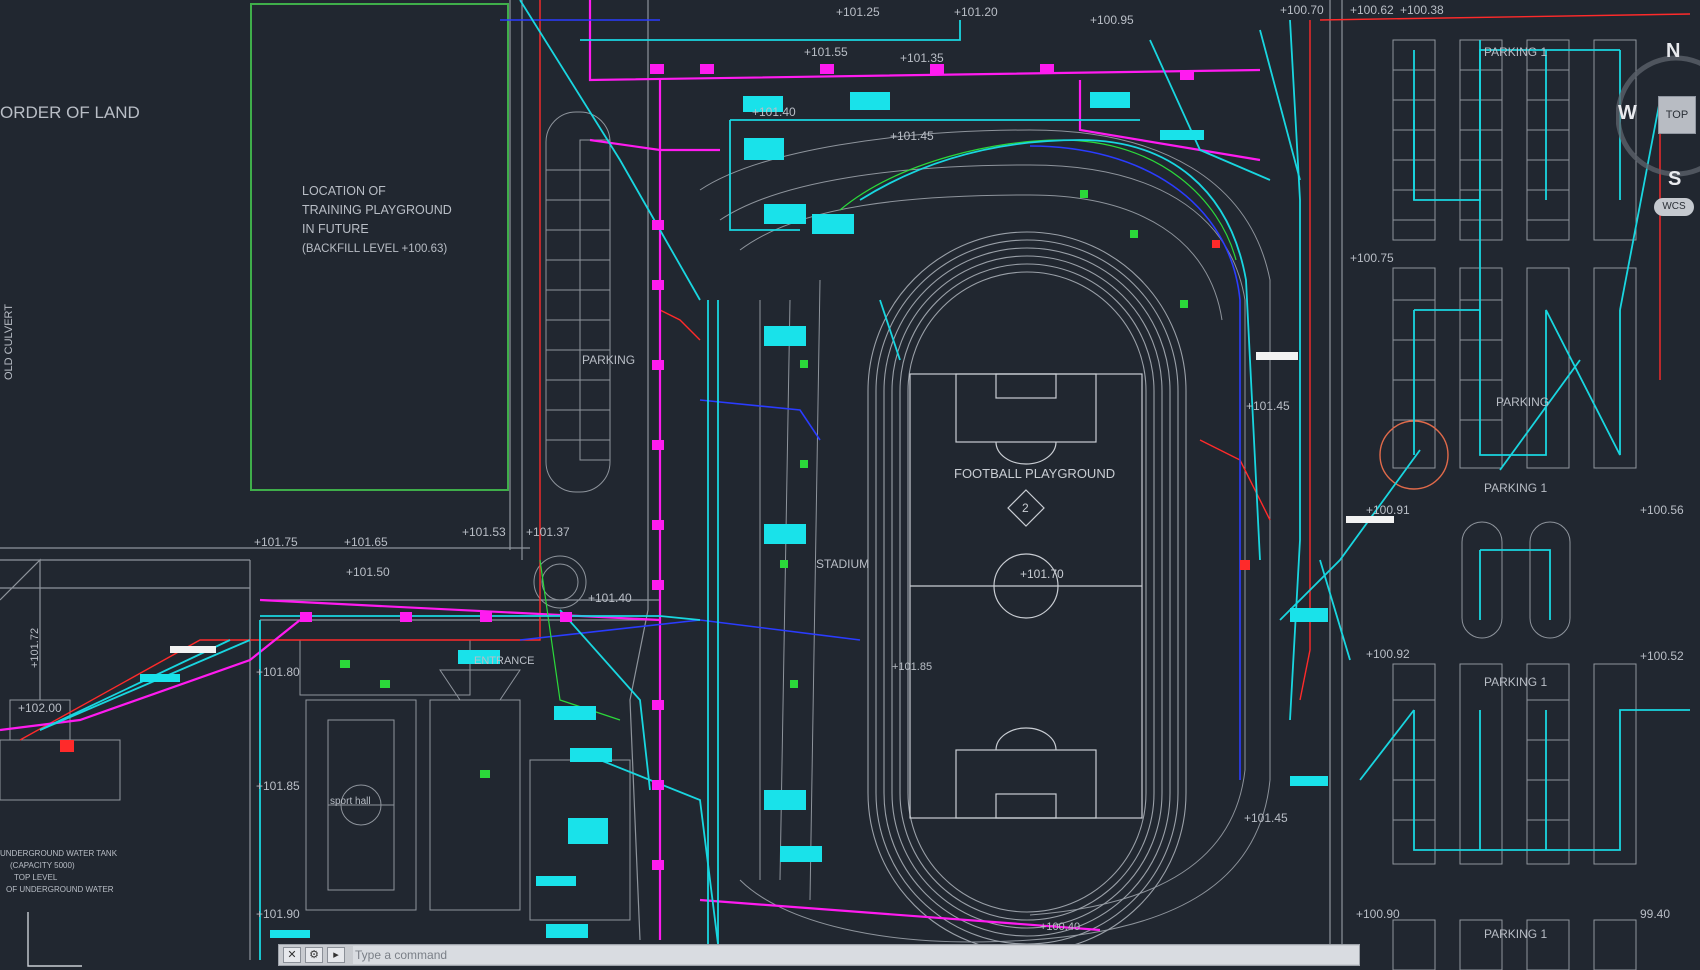  Describe the element at coordinates (1378, 914) in the screenshot. I see `level-label: +100.90` at that location.